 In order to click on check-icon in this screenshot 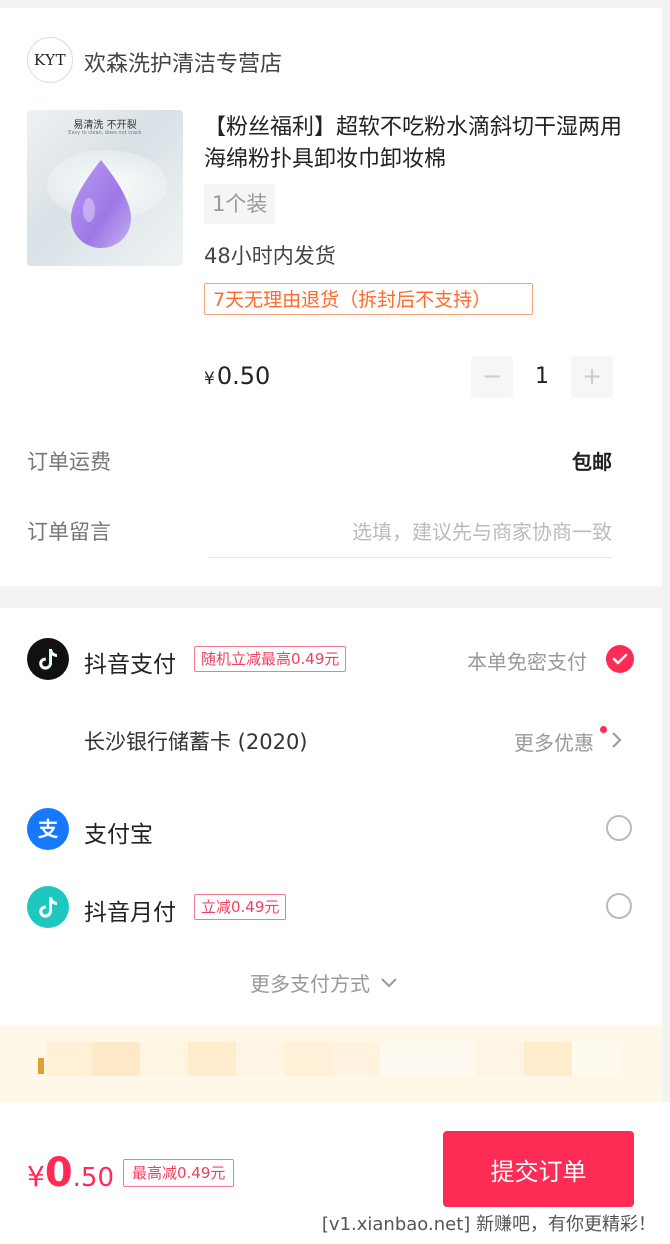, I will do `click(620, 659)`.